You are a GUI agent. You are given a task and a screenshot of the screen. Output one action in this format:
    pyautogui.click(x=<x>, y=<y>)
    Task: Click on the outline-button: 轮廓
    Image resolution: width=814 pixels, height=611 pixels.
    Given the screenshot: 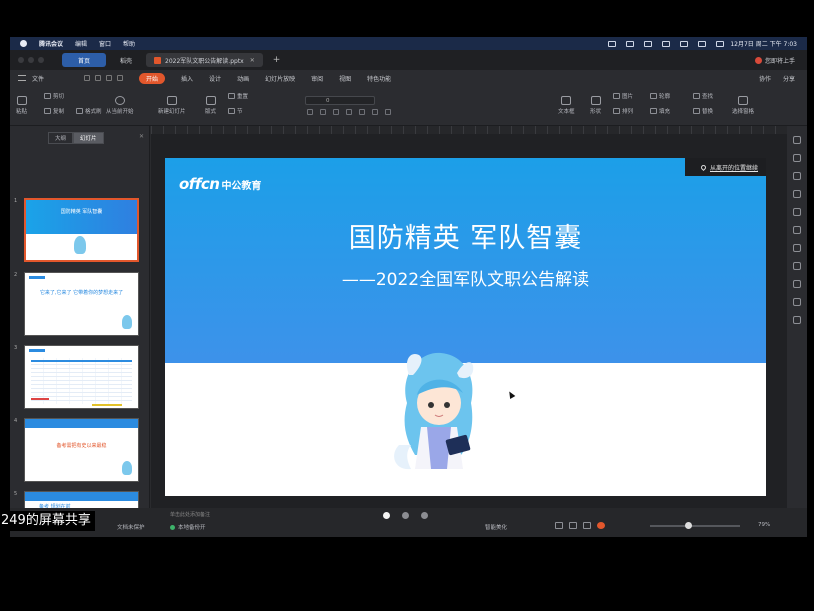 What is the action you would take?
    pyautogui.click(x=660, y=96)
    